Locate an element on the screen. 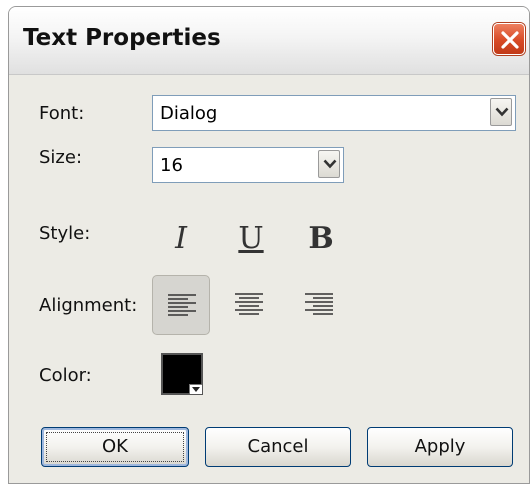 Image resolution: width=530 pixels, height=490 pixels. align-center-button is located at coordinates (249, 305).